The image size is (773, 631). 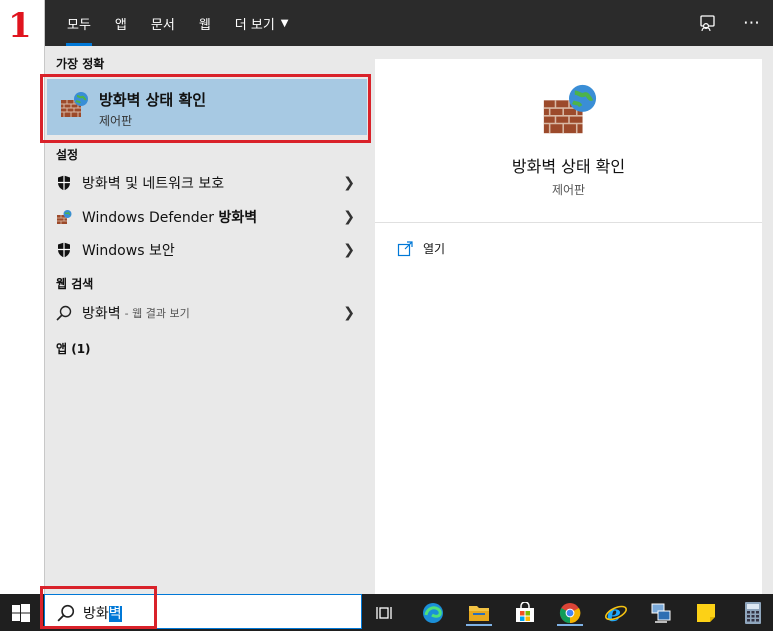 I want to click on task-view-icon, so click(x=385, y=613).